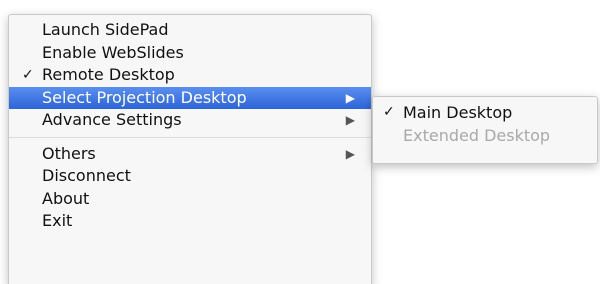 Image resolution: width=600 pixels, height=284 pixels. What do you see at coordinates (190, 75) in the screenshot?
I see `menu-item-remote-desktop: ✓ Remote Desktop` at bounding box center [190, 75].